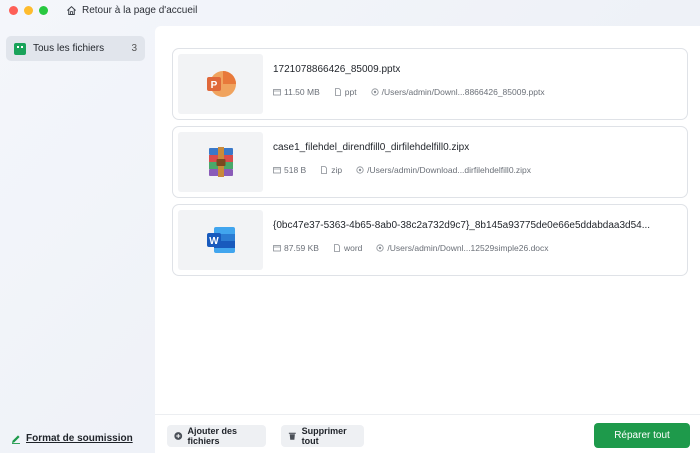 This screenshot has width=700, height=453. Describe the element at coordinates (468, 248) in the screenshot. I see `file-path: /Users/admin/Downl...12529simple26.docx` at that location.